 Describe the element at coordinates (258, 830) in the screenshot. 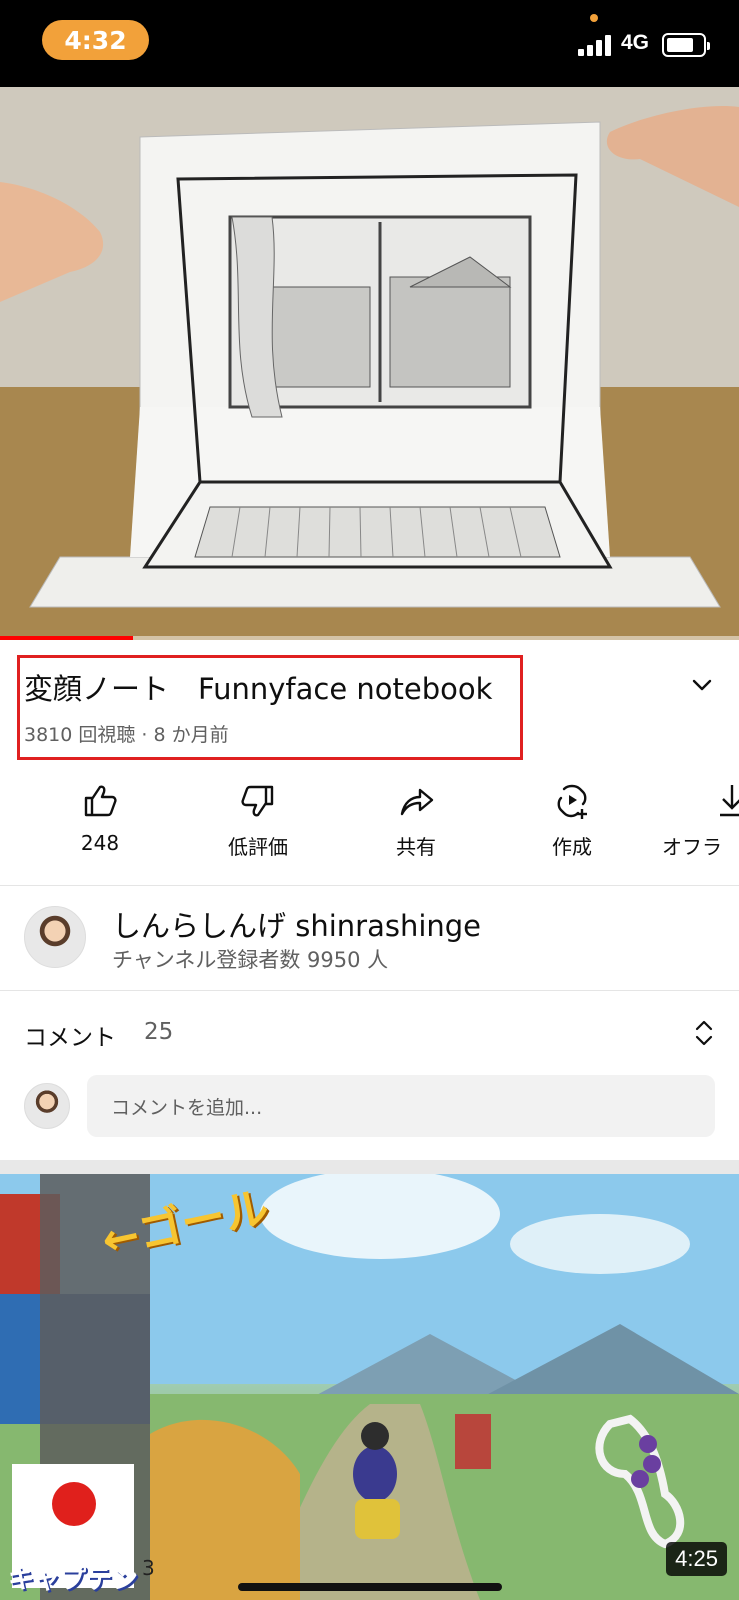

I see `dislike-button: 低評価` at that location.